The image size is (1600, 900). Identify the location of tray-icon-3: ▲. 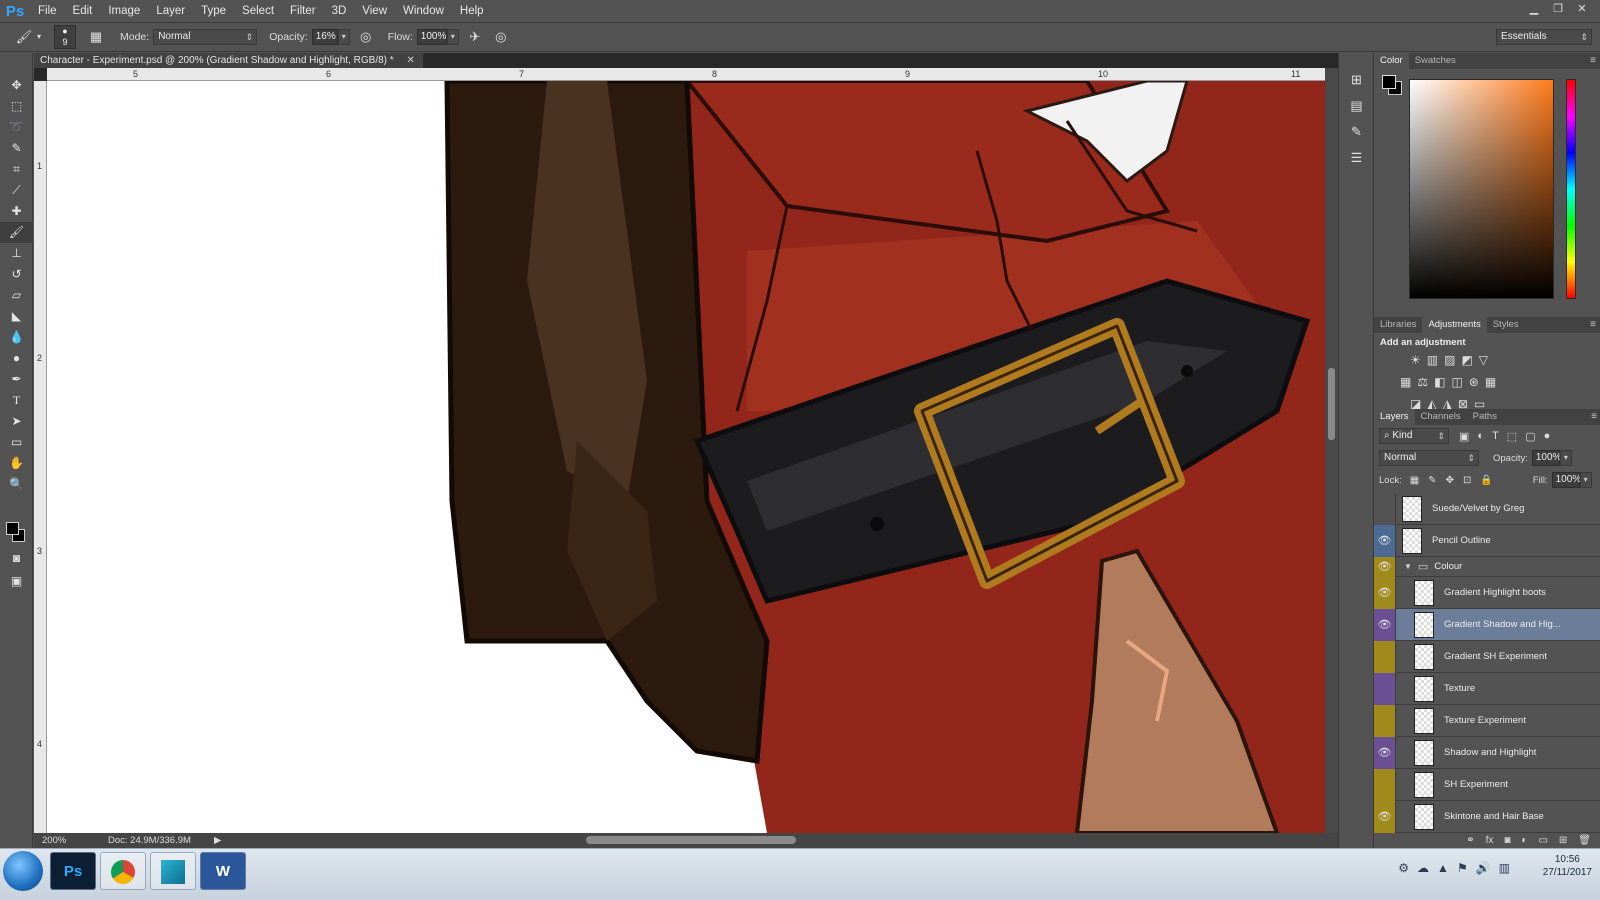
(1443, 868).